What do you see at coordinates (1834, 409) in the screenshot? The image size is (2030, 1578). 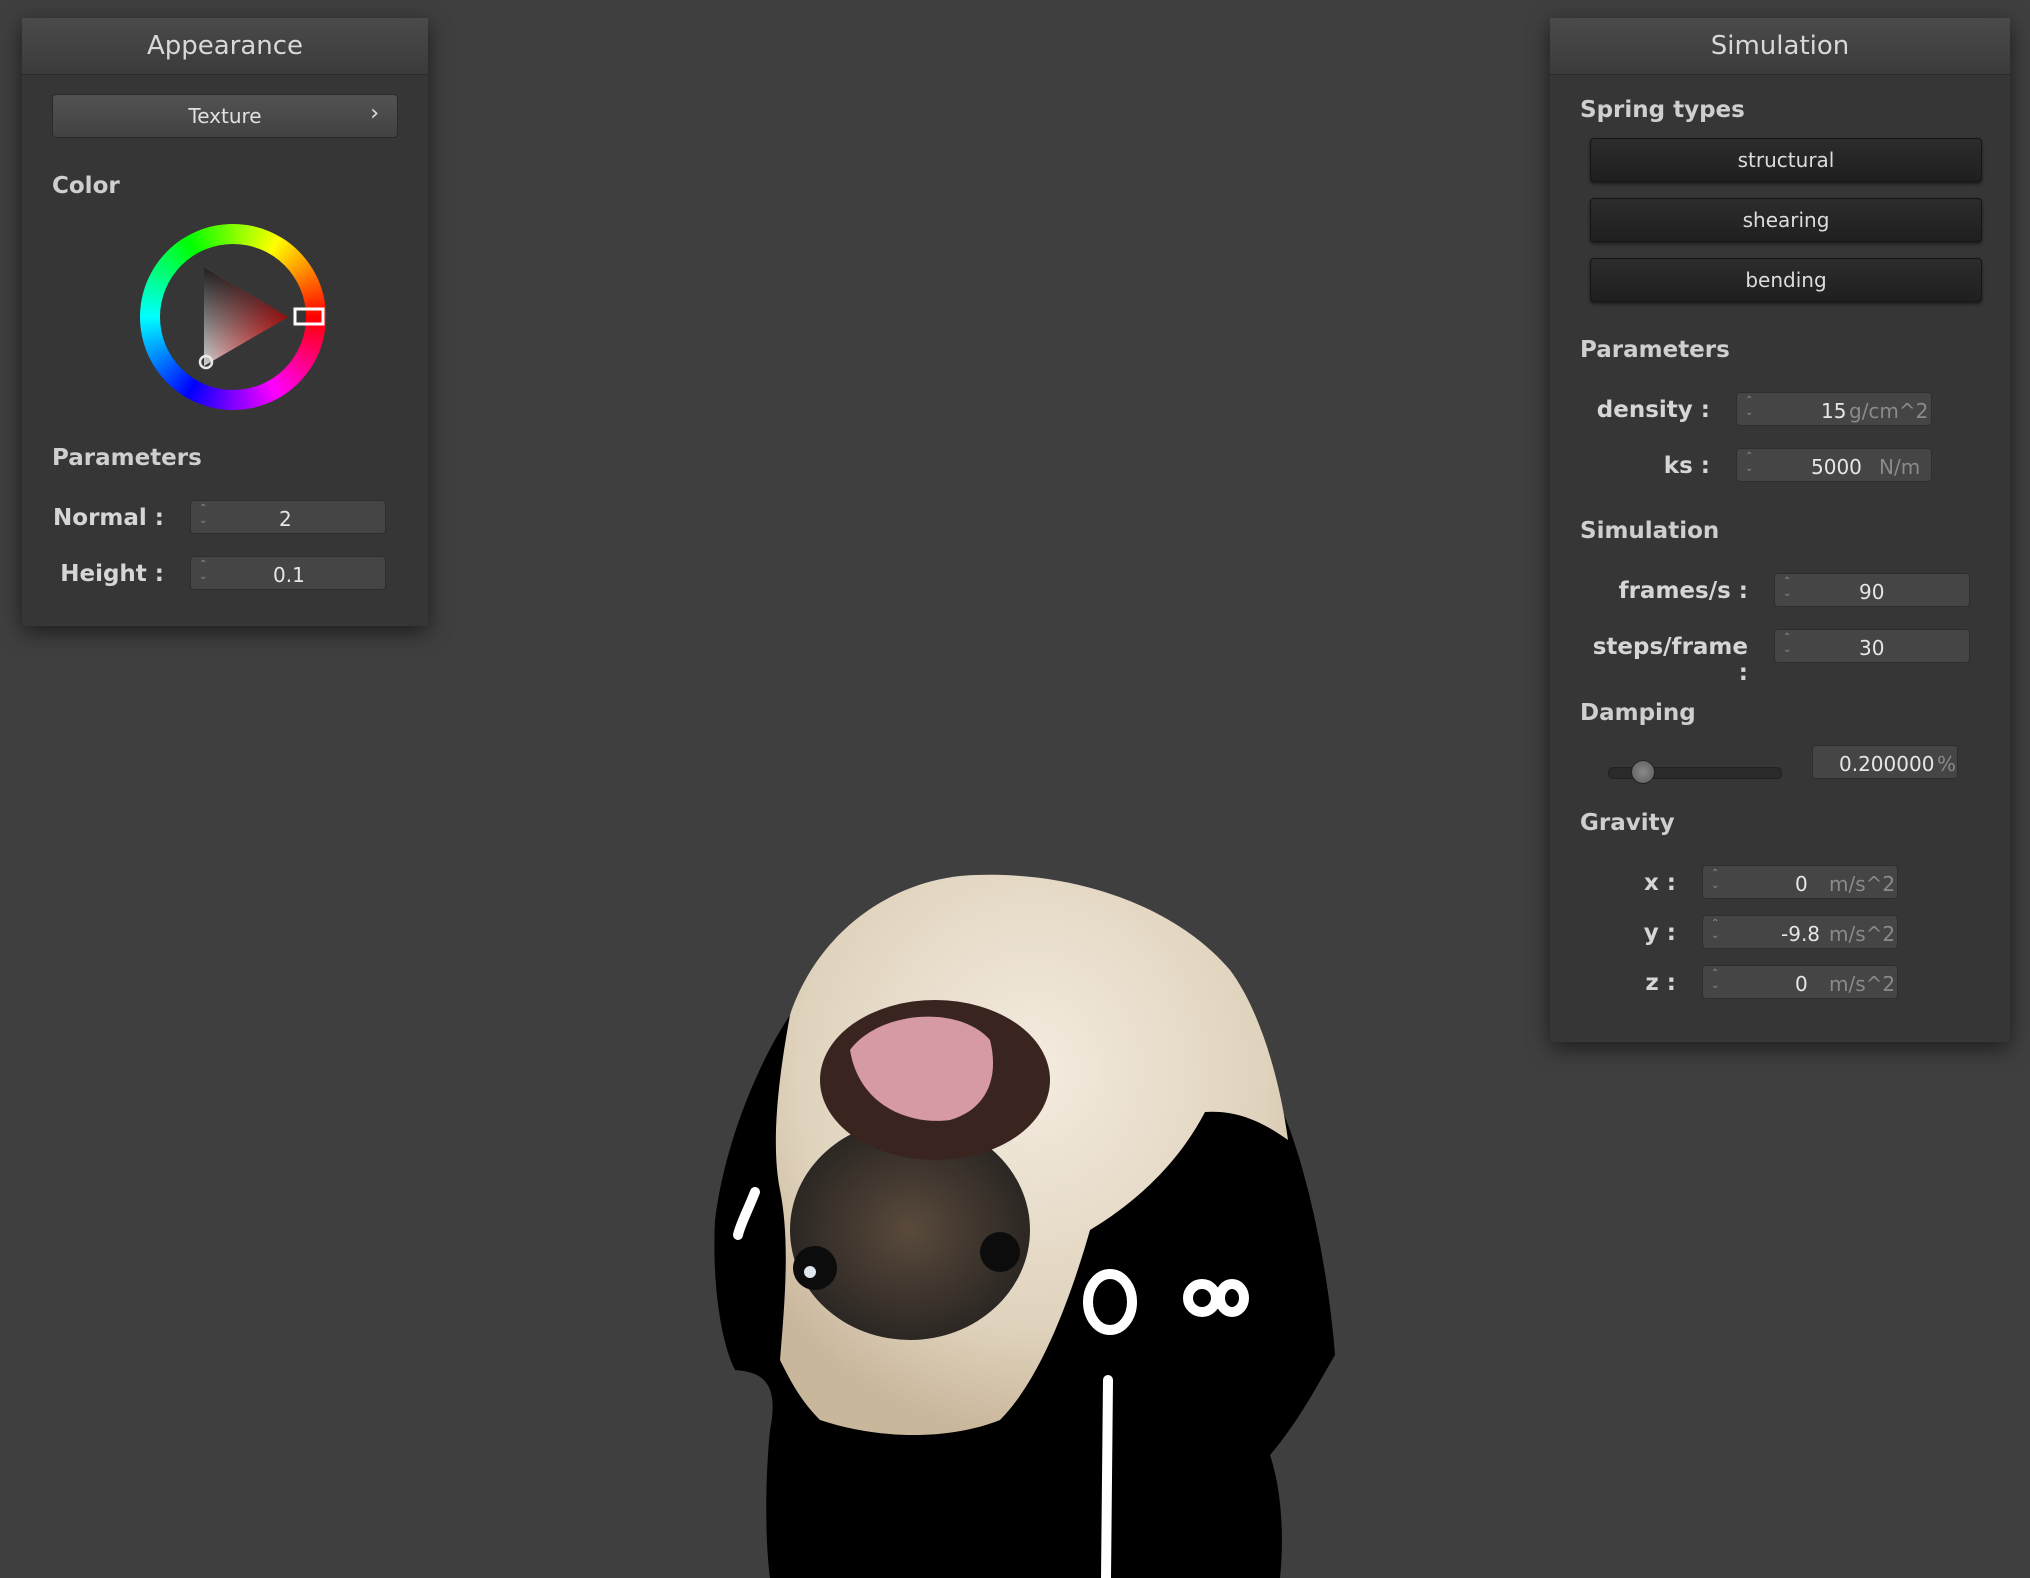 I see `density-input: ⌃ ⌄ 15 g/cm^2` at bounding box center [1834, 409].